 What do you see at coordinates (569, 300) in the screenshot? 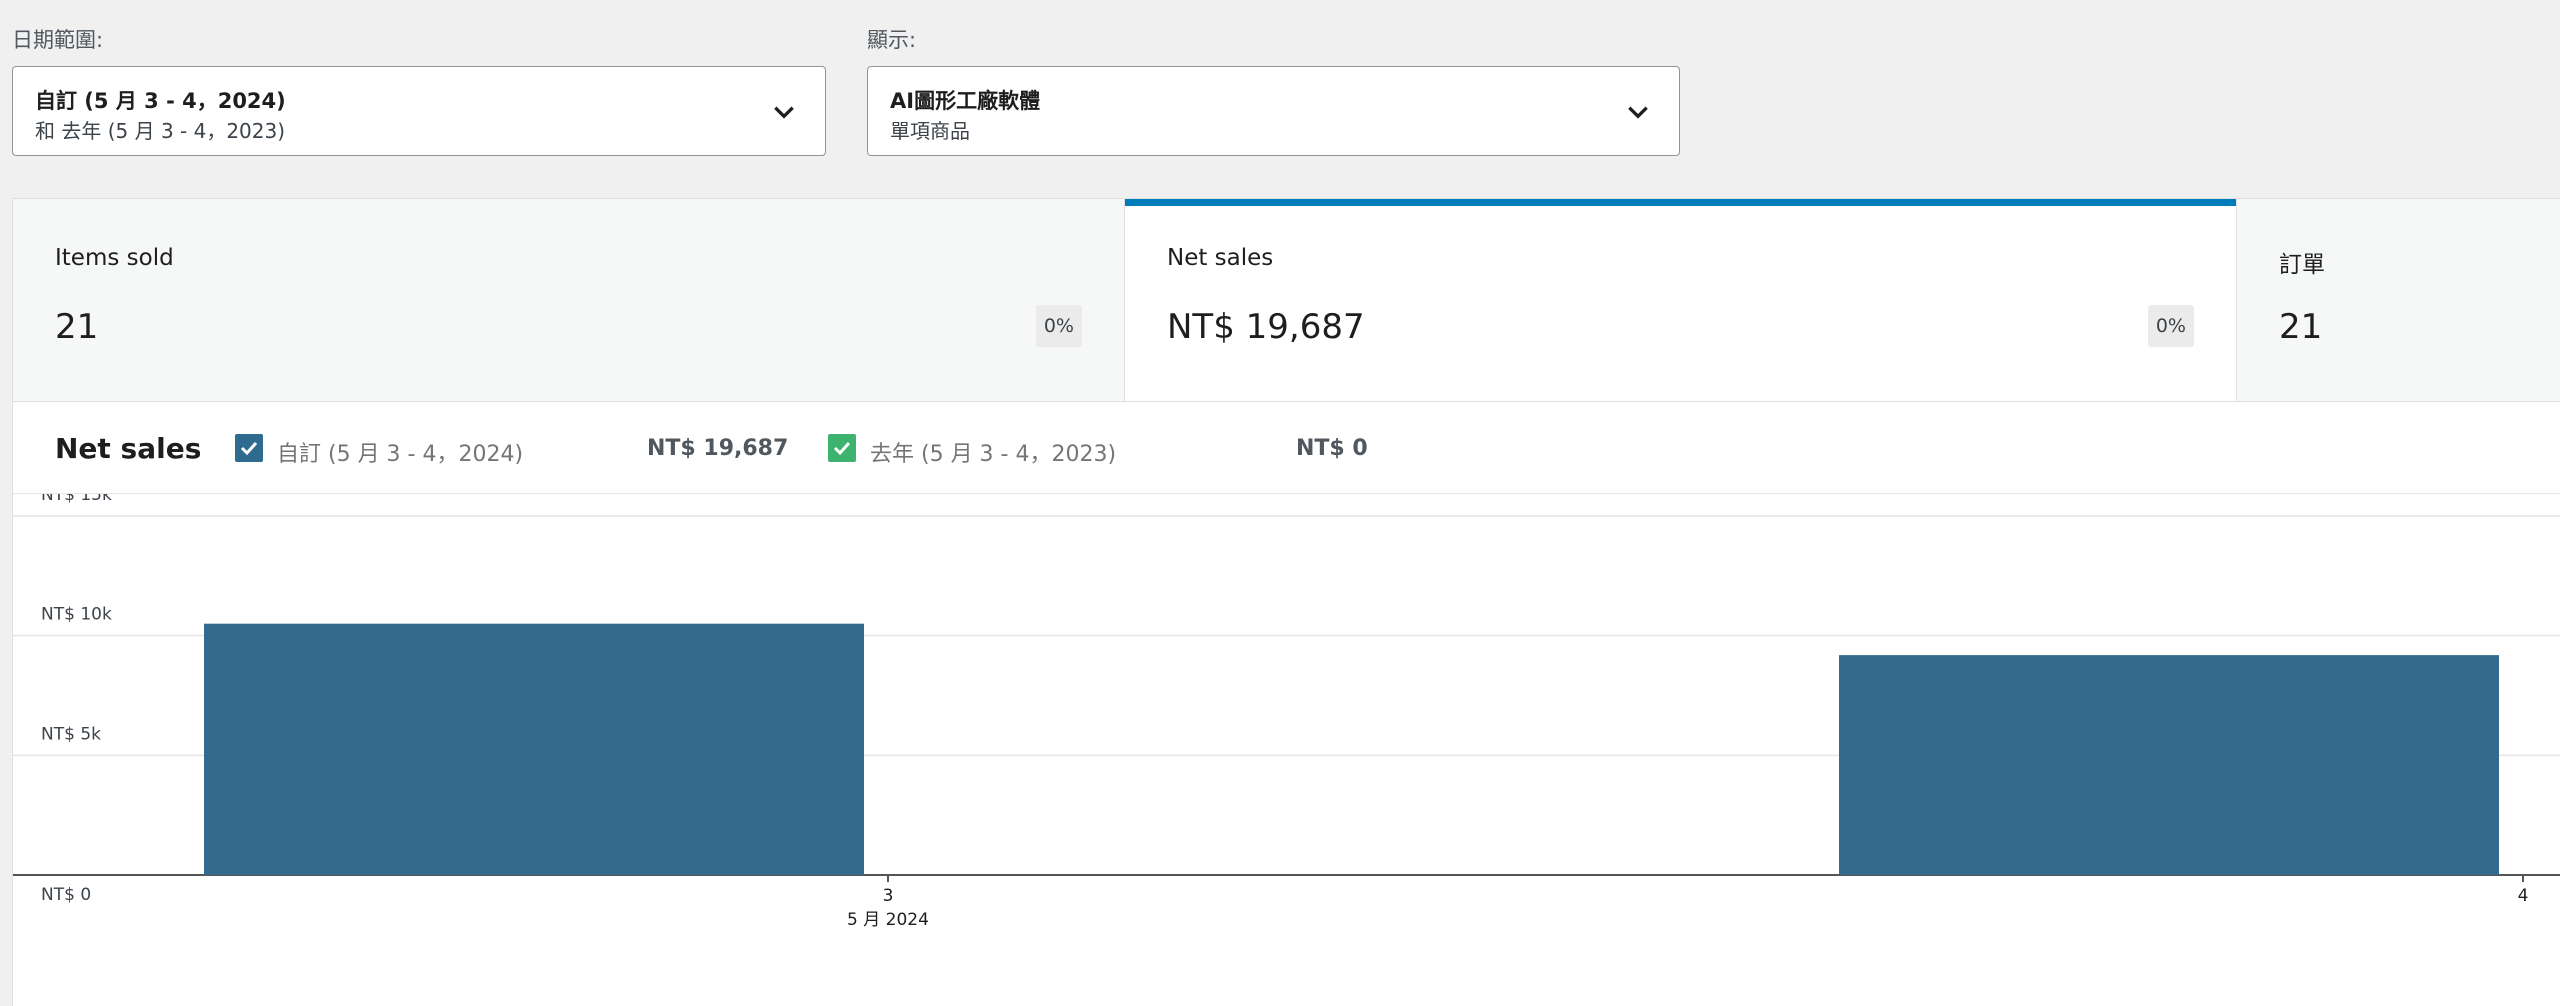
I see `metric-items-sold: Items sold 21 0%` at bounding box center [569, 300].